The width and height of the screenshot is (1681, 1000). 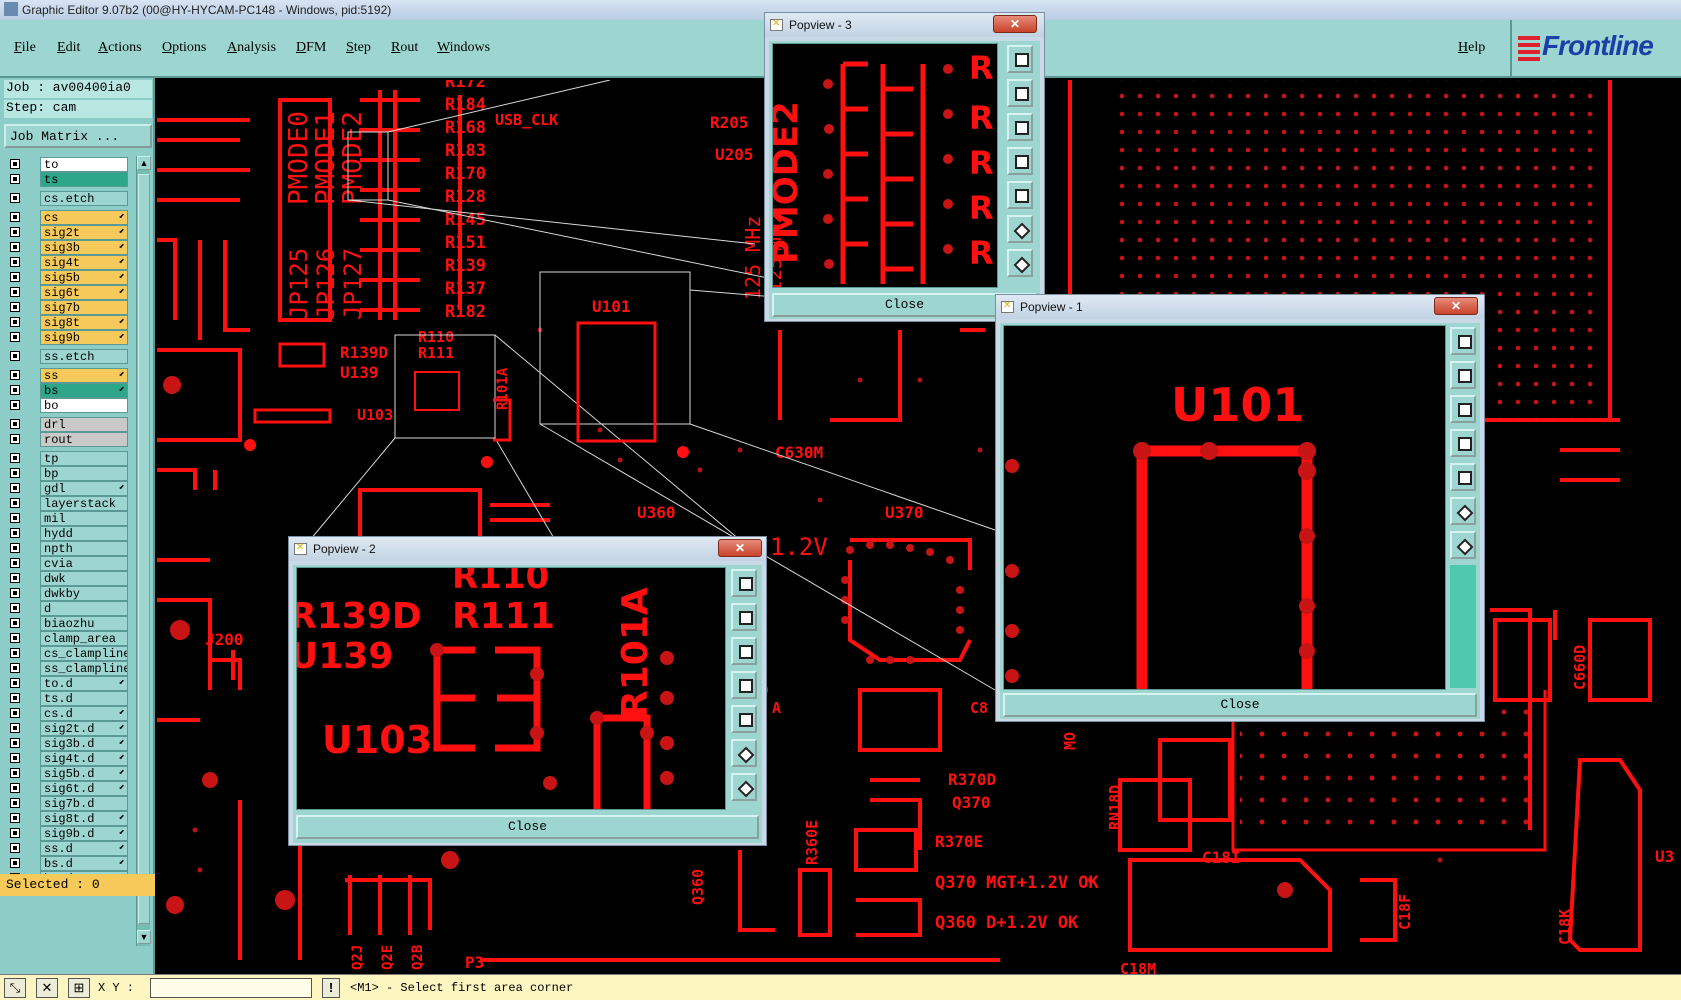 I want to click on layer-row: ts.d, so click(x=68, y=698).